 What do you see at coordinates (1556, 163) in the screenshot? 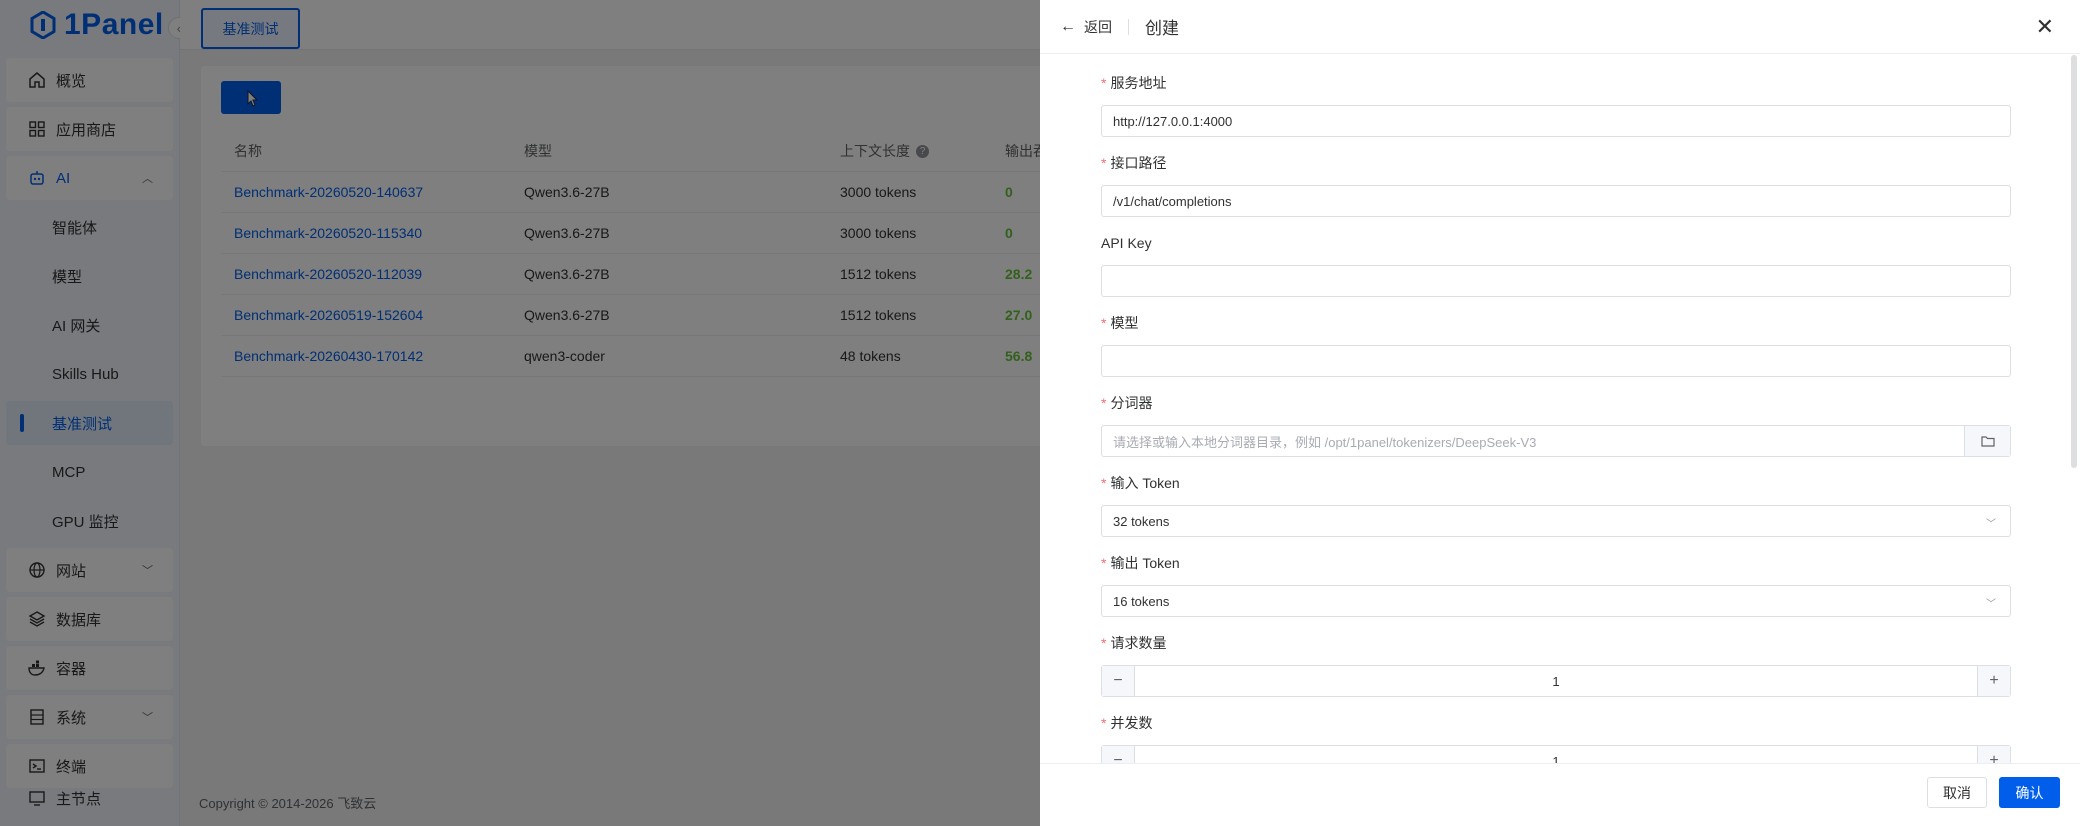
I see `field-label: * 接口路径` at bounding box center [1556, 163].